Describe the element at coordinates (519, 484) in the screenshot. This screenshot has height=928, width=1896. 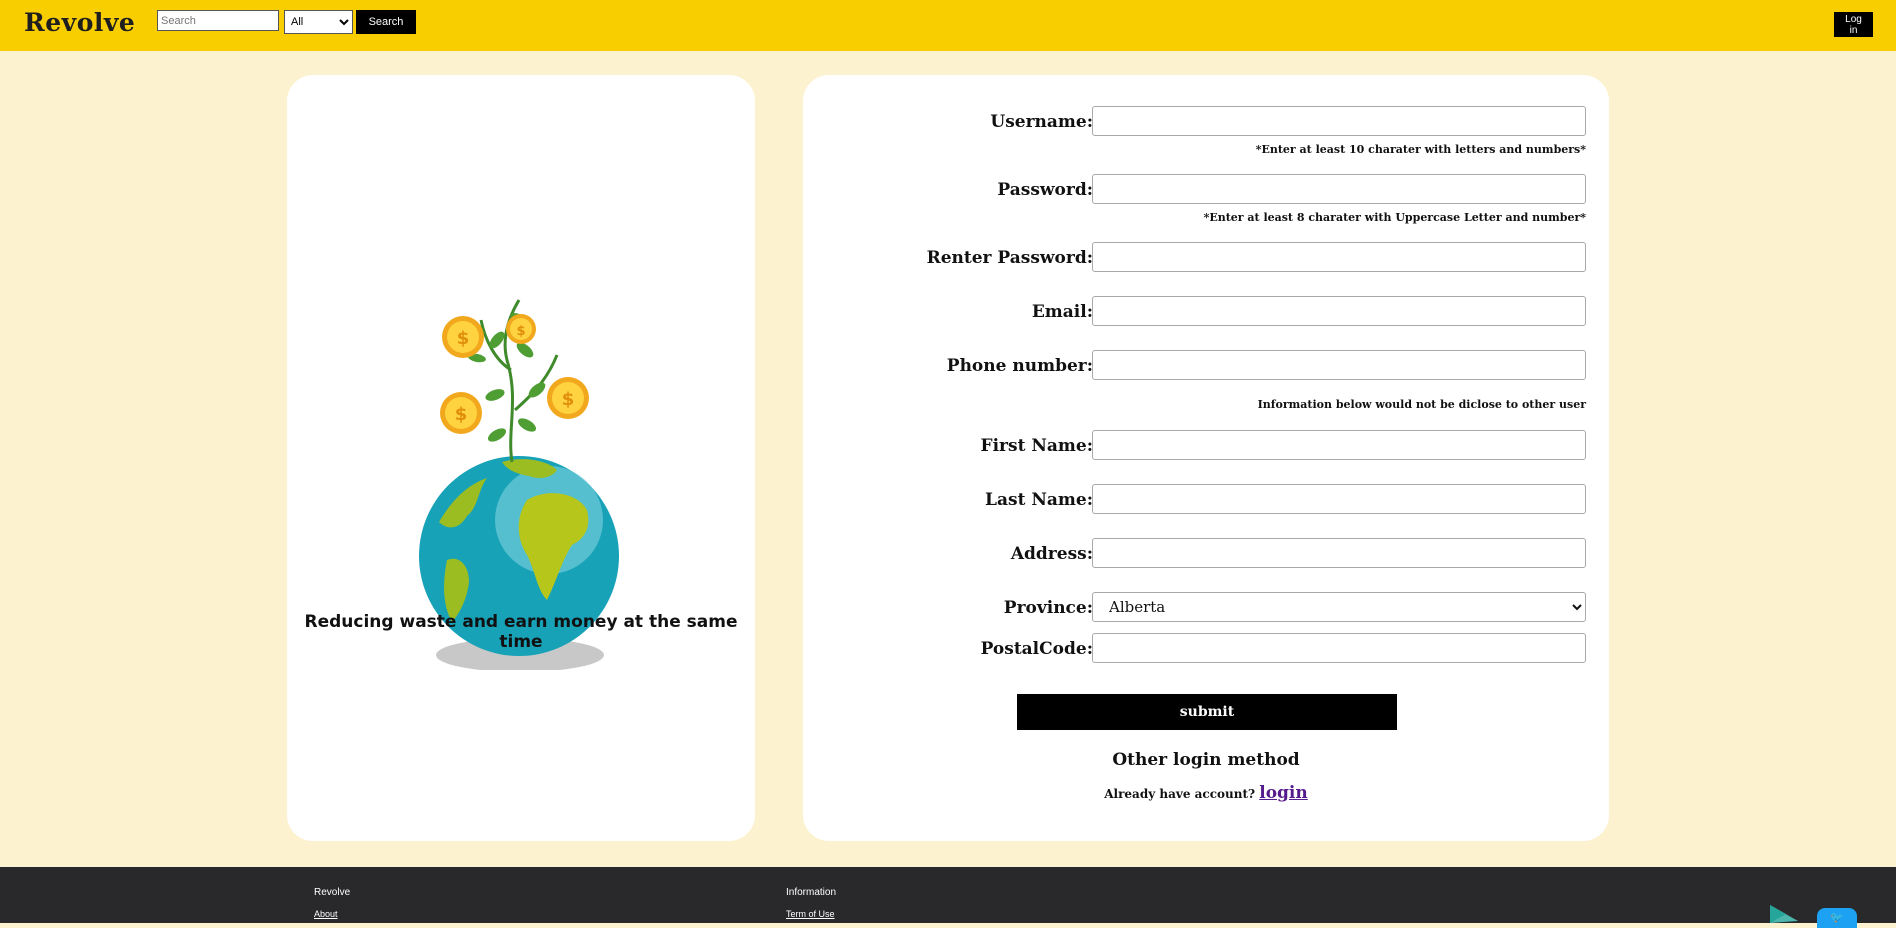
I see `globe-money-plant-illustration: $ $ $ $` at that location.